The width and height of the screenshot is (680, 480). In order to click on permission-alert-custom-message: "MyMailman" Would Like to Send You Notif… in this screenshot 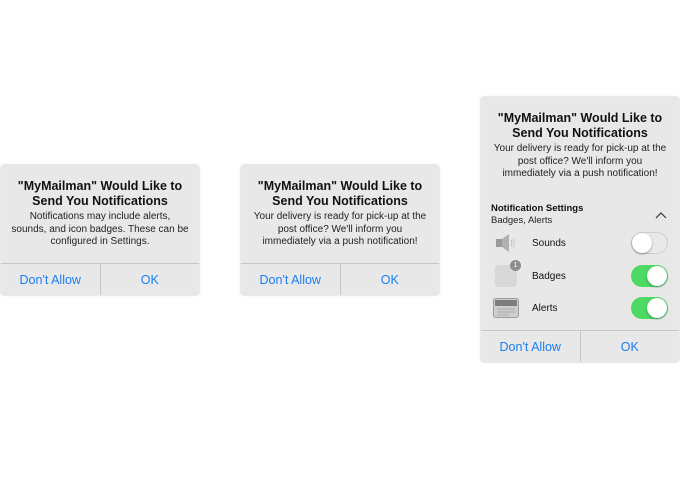, I will do `click(340, 230)`.